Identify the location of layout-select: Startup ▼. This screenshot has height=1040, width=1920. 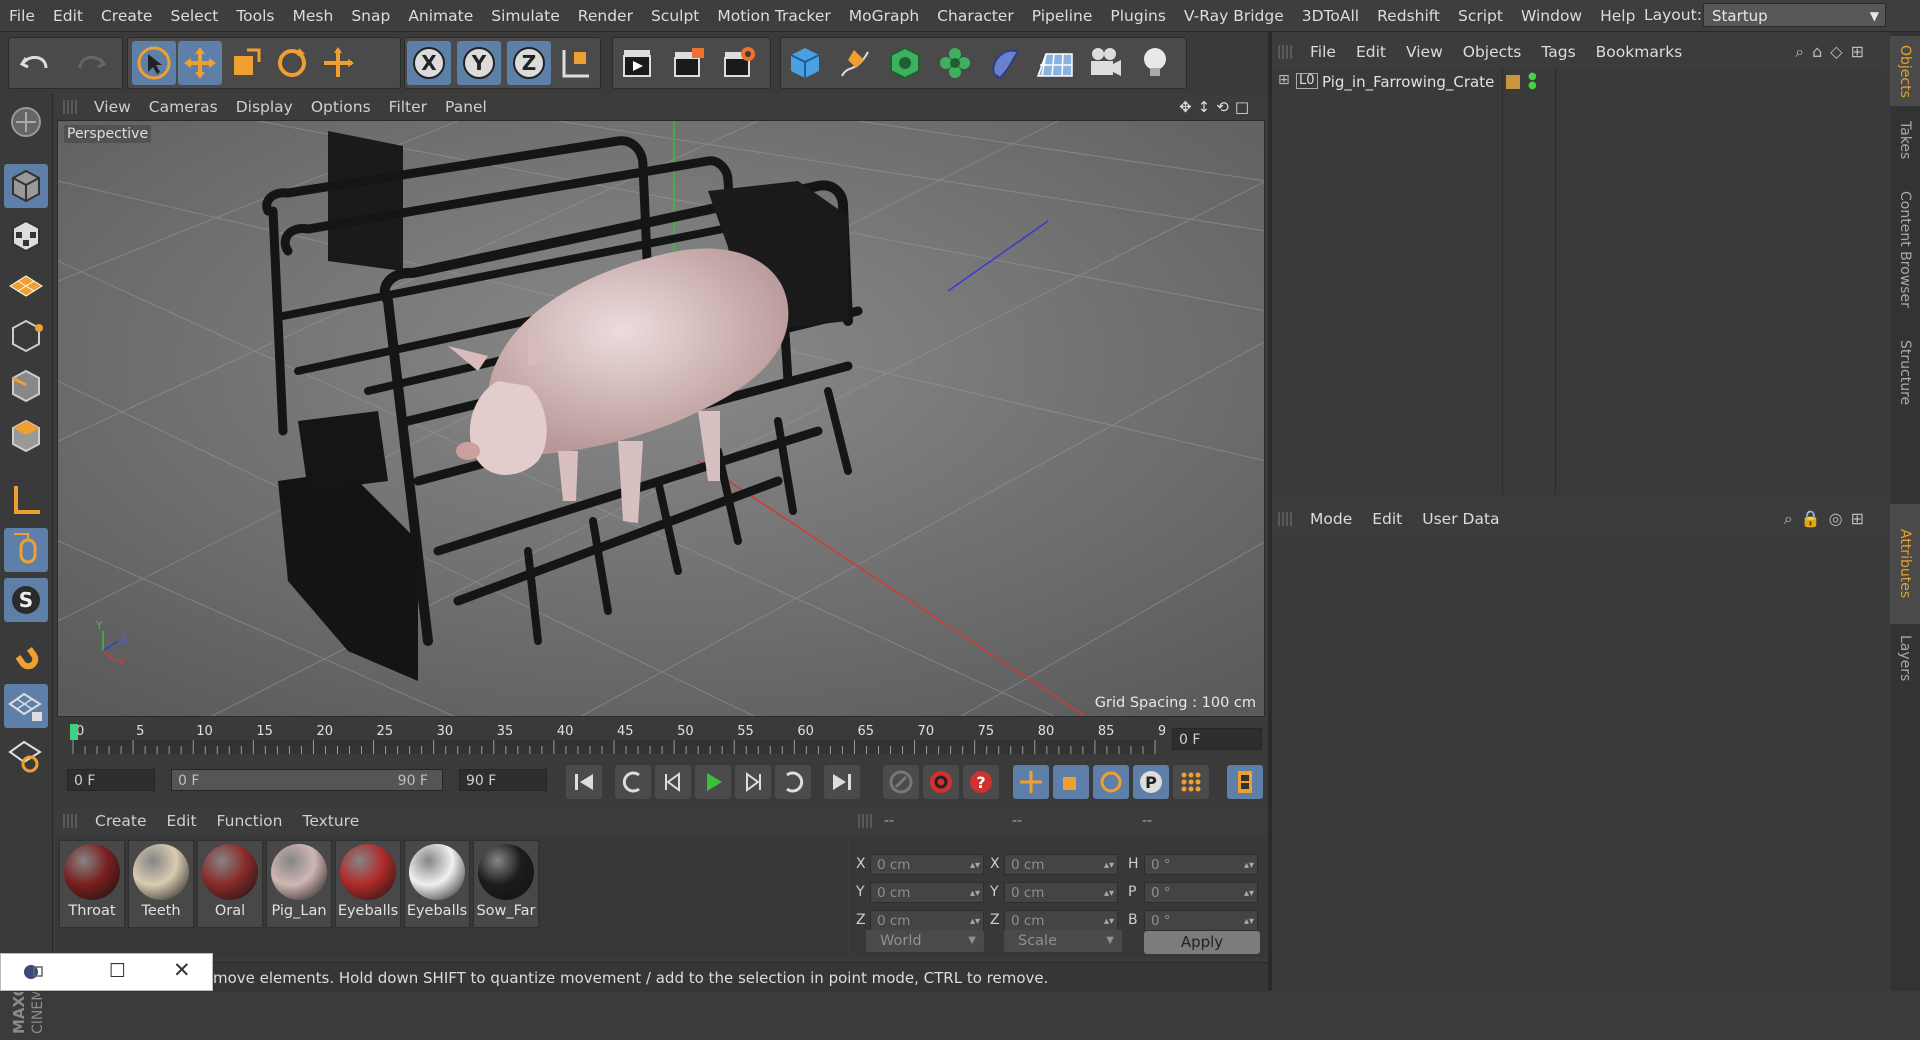
(1794, 15).